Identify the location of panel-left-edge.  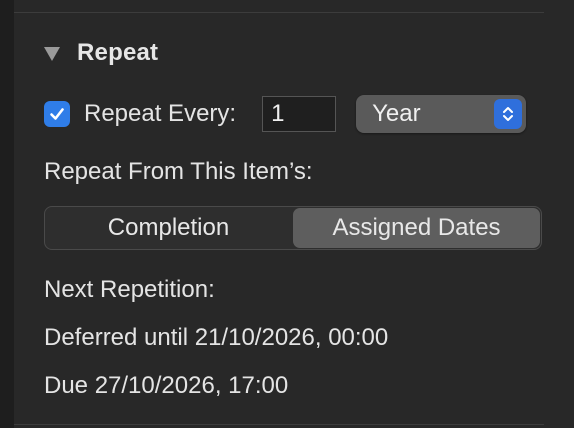
(7, 214).